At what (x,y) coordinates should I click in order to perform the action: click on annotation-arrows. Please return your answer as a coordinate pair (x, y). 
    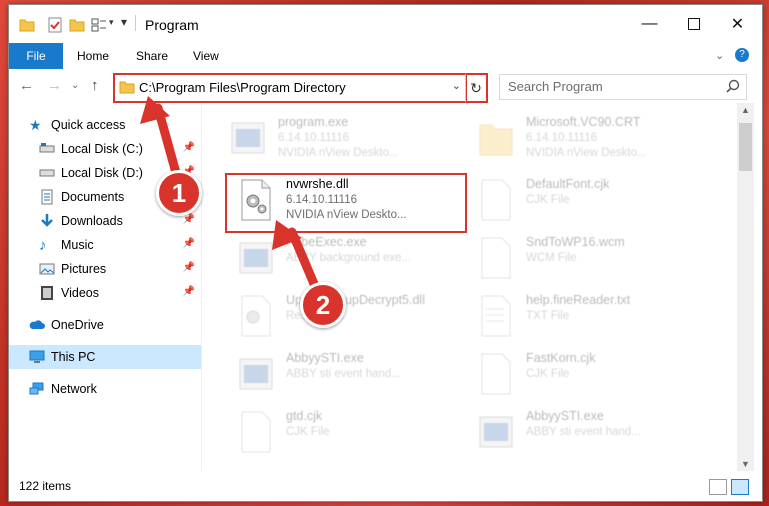
    Looking at the image, I should click on (232, 199).